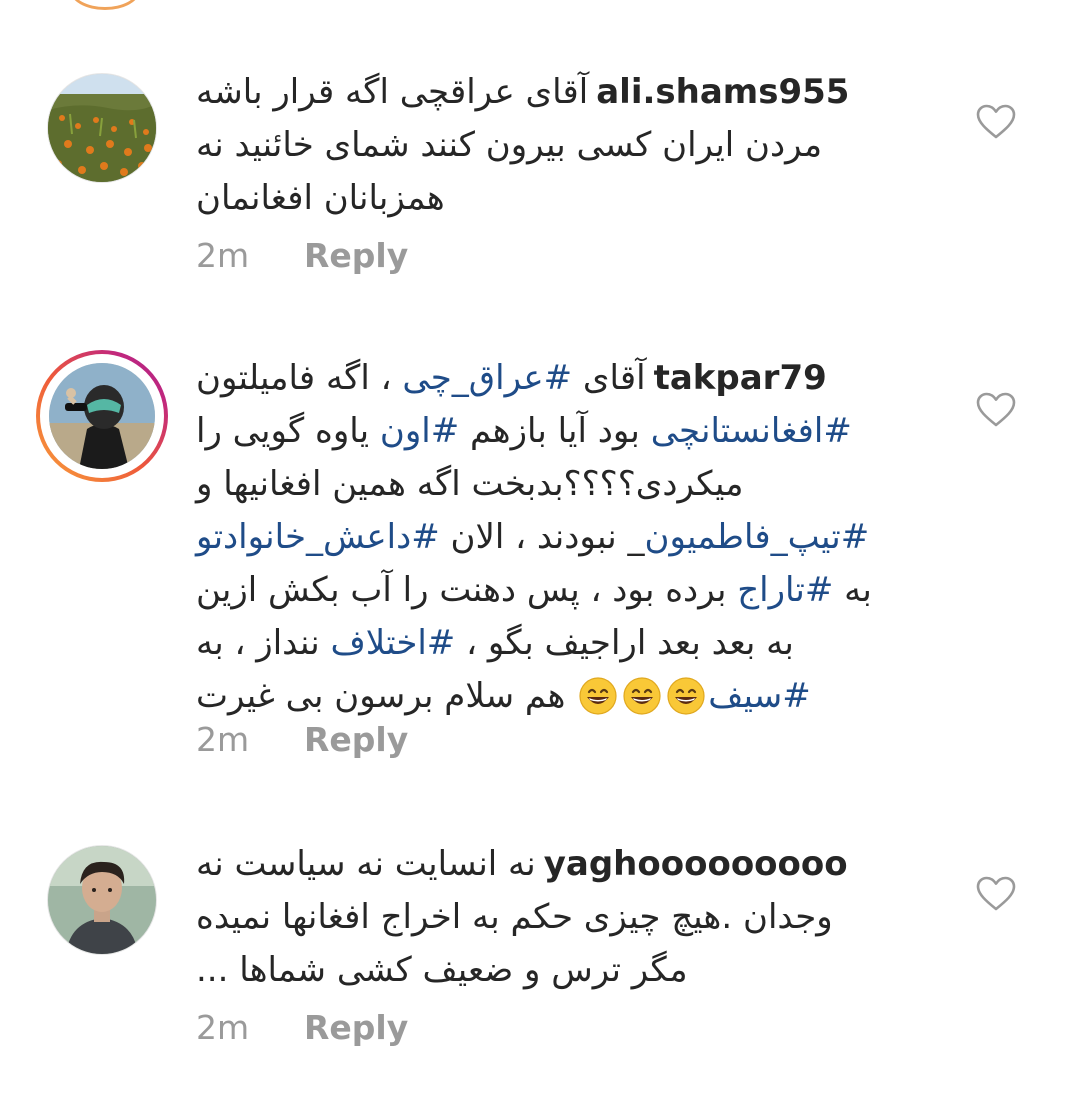  I want to click on hashtag-link: #افغانستانچی, so click(751, 431).